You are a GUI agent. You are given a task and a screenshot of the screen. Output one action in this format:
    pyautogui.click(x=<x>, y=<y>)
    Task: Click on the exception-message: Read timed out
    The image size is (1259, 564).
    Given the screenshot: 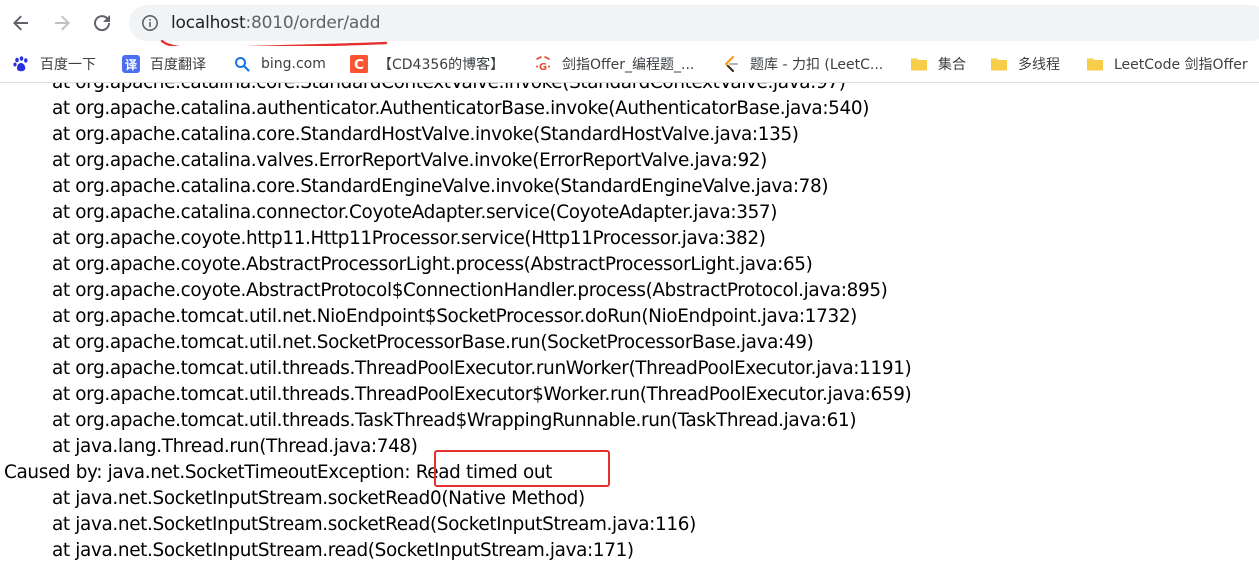 What is the action you would take?
    pyautogui.click(x=484, y=472)
    